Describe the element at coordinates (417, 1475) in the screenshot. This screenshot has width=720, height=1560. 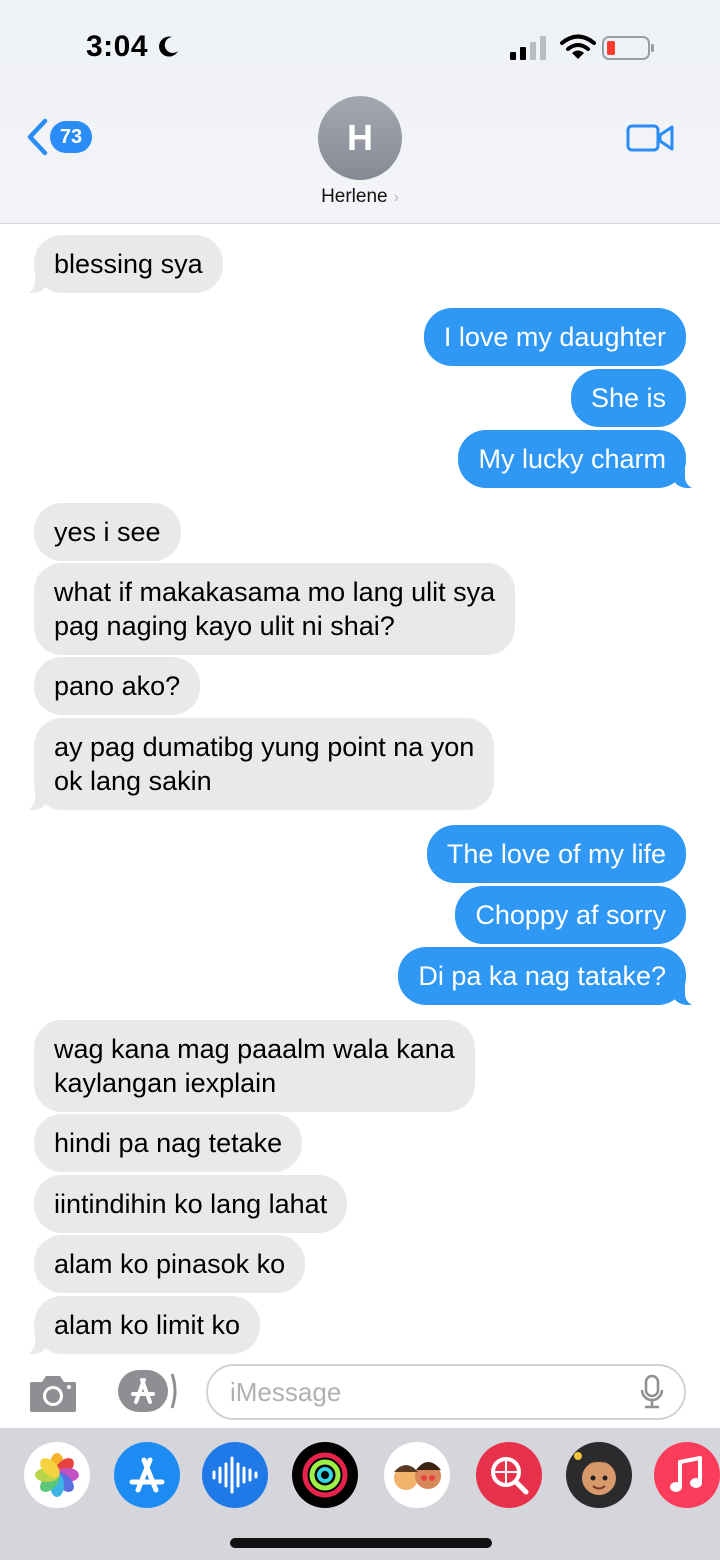
I see `memoji-stickers-icon` at that location.